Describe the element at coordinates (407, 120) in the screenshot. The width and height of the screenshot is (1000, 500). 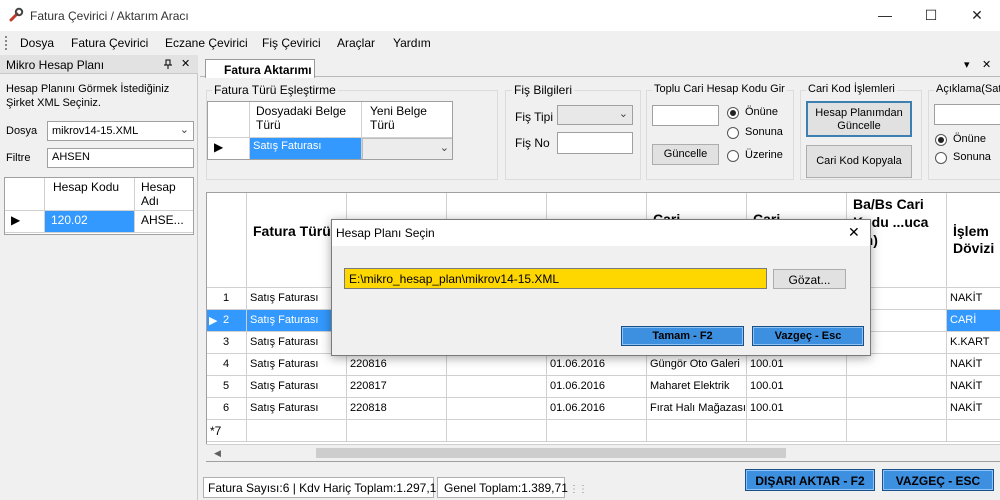
I see `col-yeni-belge-turu: Yeni Belge Türü` at that location.